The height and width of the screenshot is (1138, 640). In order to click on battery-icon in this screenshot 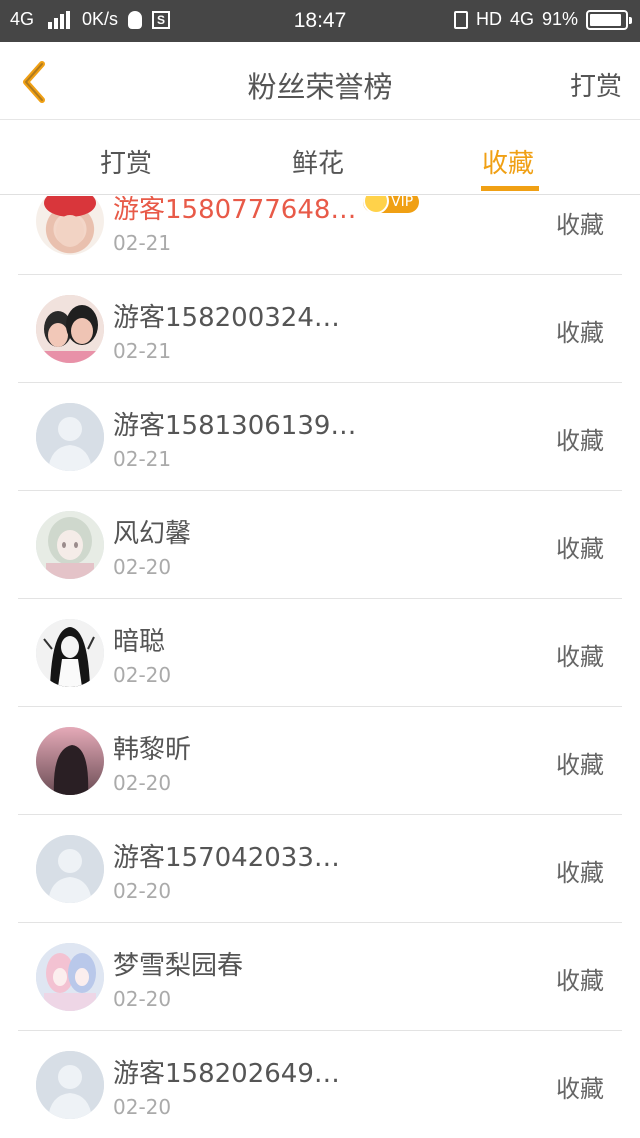, I will do `click(609, 19)`.